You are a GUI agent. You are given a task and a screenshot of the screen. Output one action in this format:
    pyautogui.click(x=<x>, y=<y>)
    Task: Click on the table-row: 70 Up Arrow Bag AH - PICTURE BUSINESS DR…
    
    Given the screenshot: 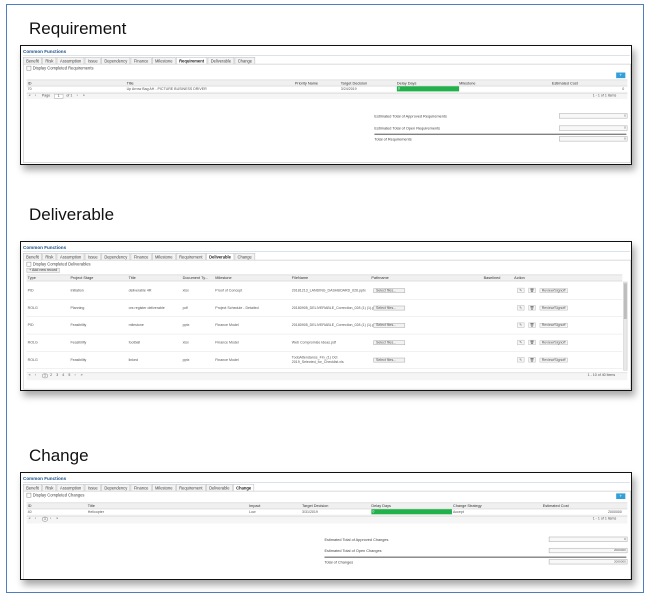 What is the action you would take?
    pyautogui.click(x=327, y=89)
    